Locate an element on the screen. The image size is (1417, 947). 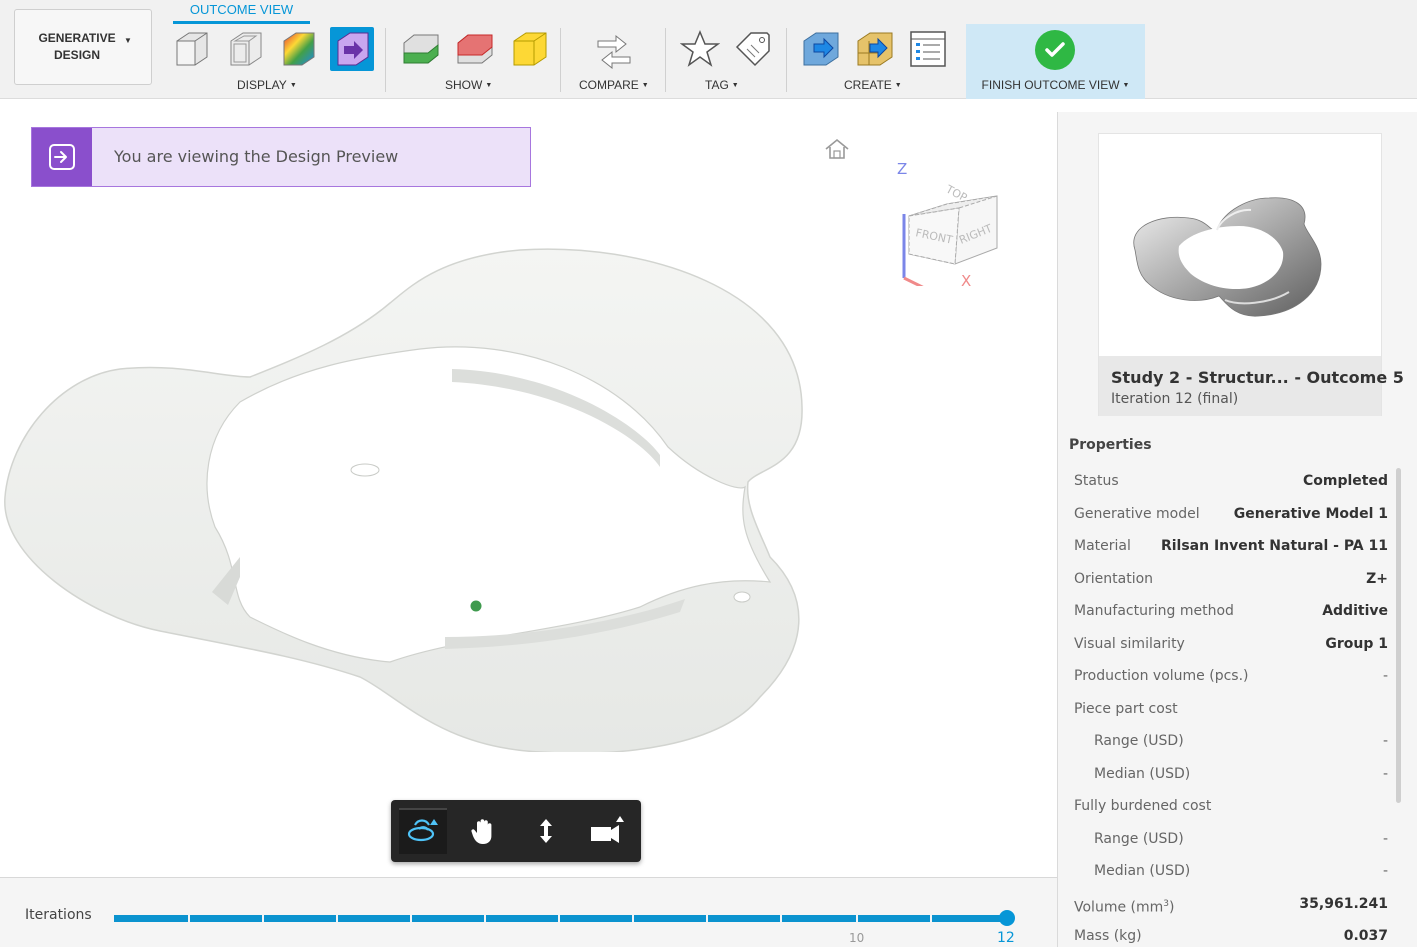
iteration-tick-label: 10 is located at coordinates (857, 938).